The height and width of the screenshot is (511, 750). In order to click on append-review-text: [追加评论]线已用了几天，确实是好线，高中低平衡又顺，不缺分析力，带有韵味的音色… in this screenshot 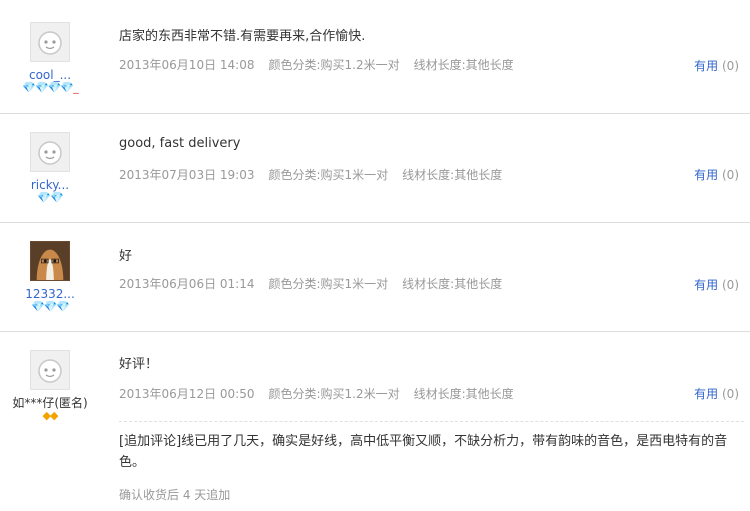, I will do `click(423, 452)`.